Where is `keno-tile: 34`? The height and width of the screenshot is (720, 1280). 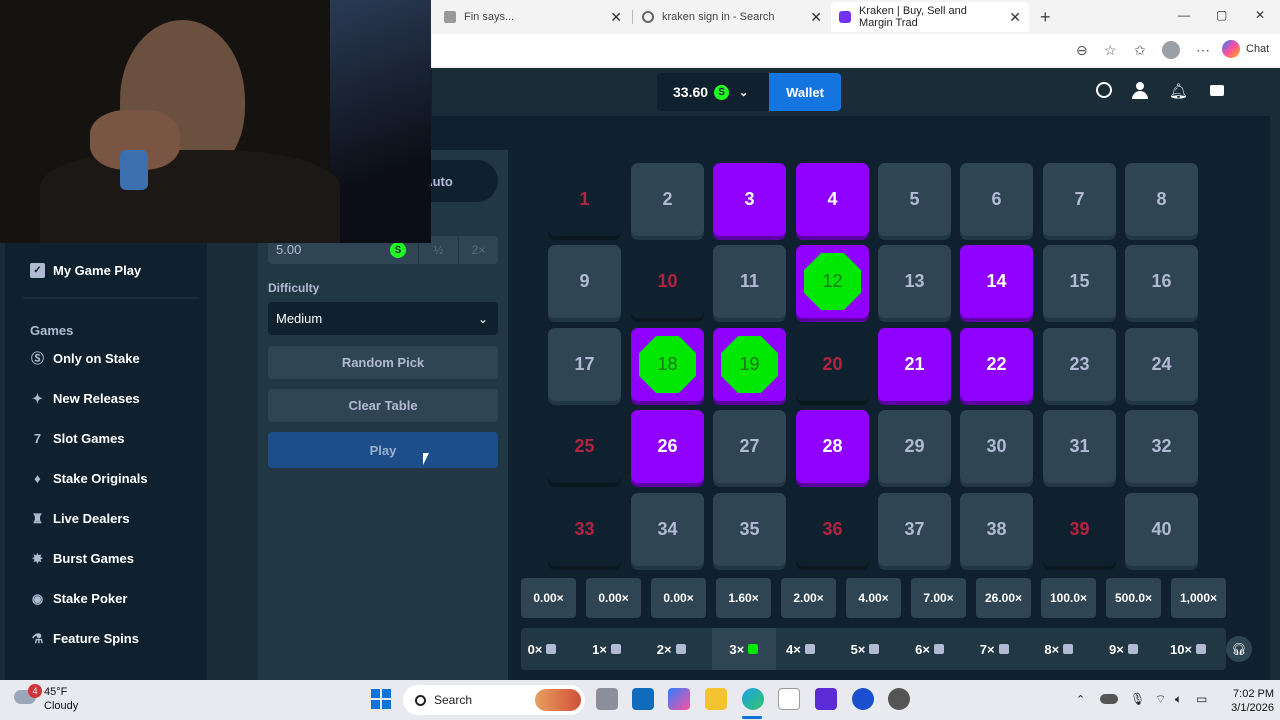 keno-tile: 34 is located at coordinates (667, 529).